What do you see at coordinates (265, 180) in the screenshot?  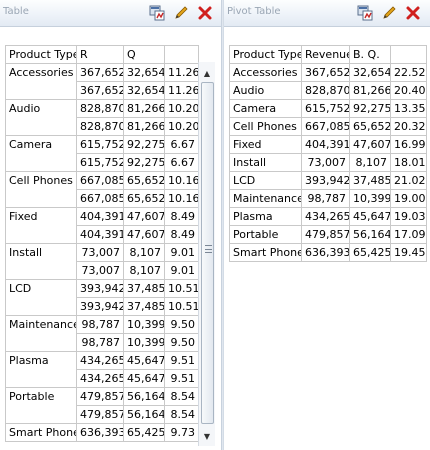 I see `row-label-product-type: LCD` at bounding box center [265, 180].